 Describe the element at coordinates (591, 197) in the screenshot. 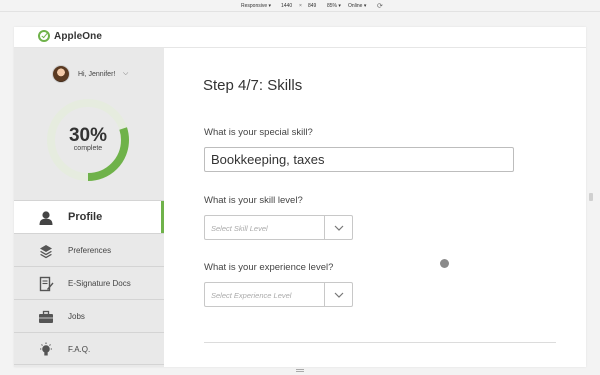

I see `resize-handle-right` at that location.